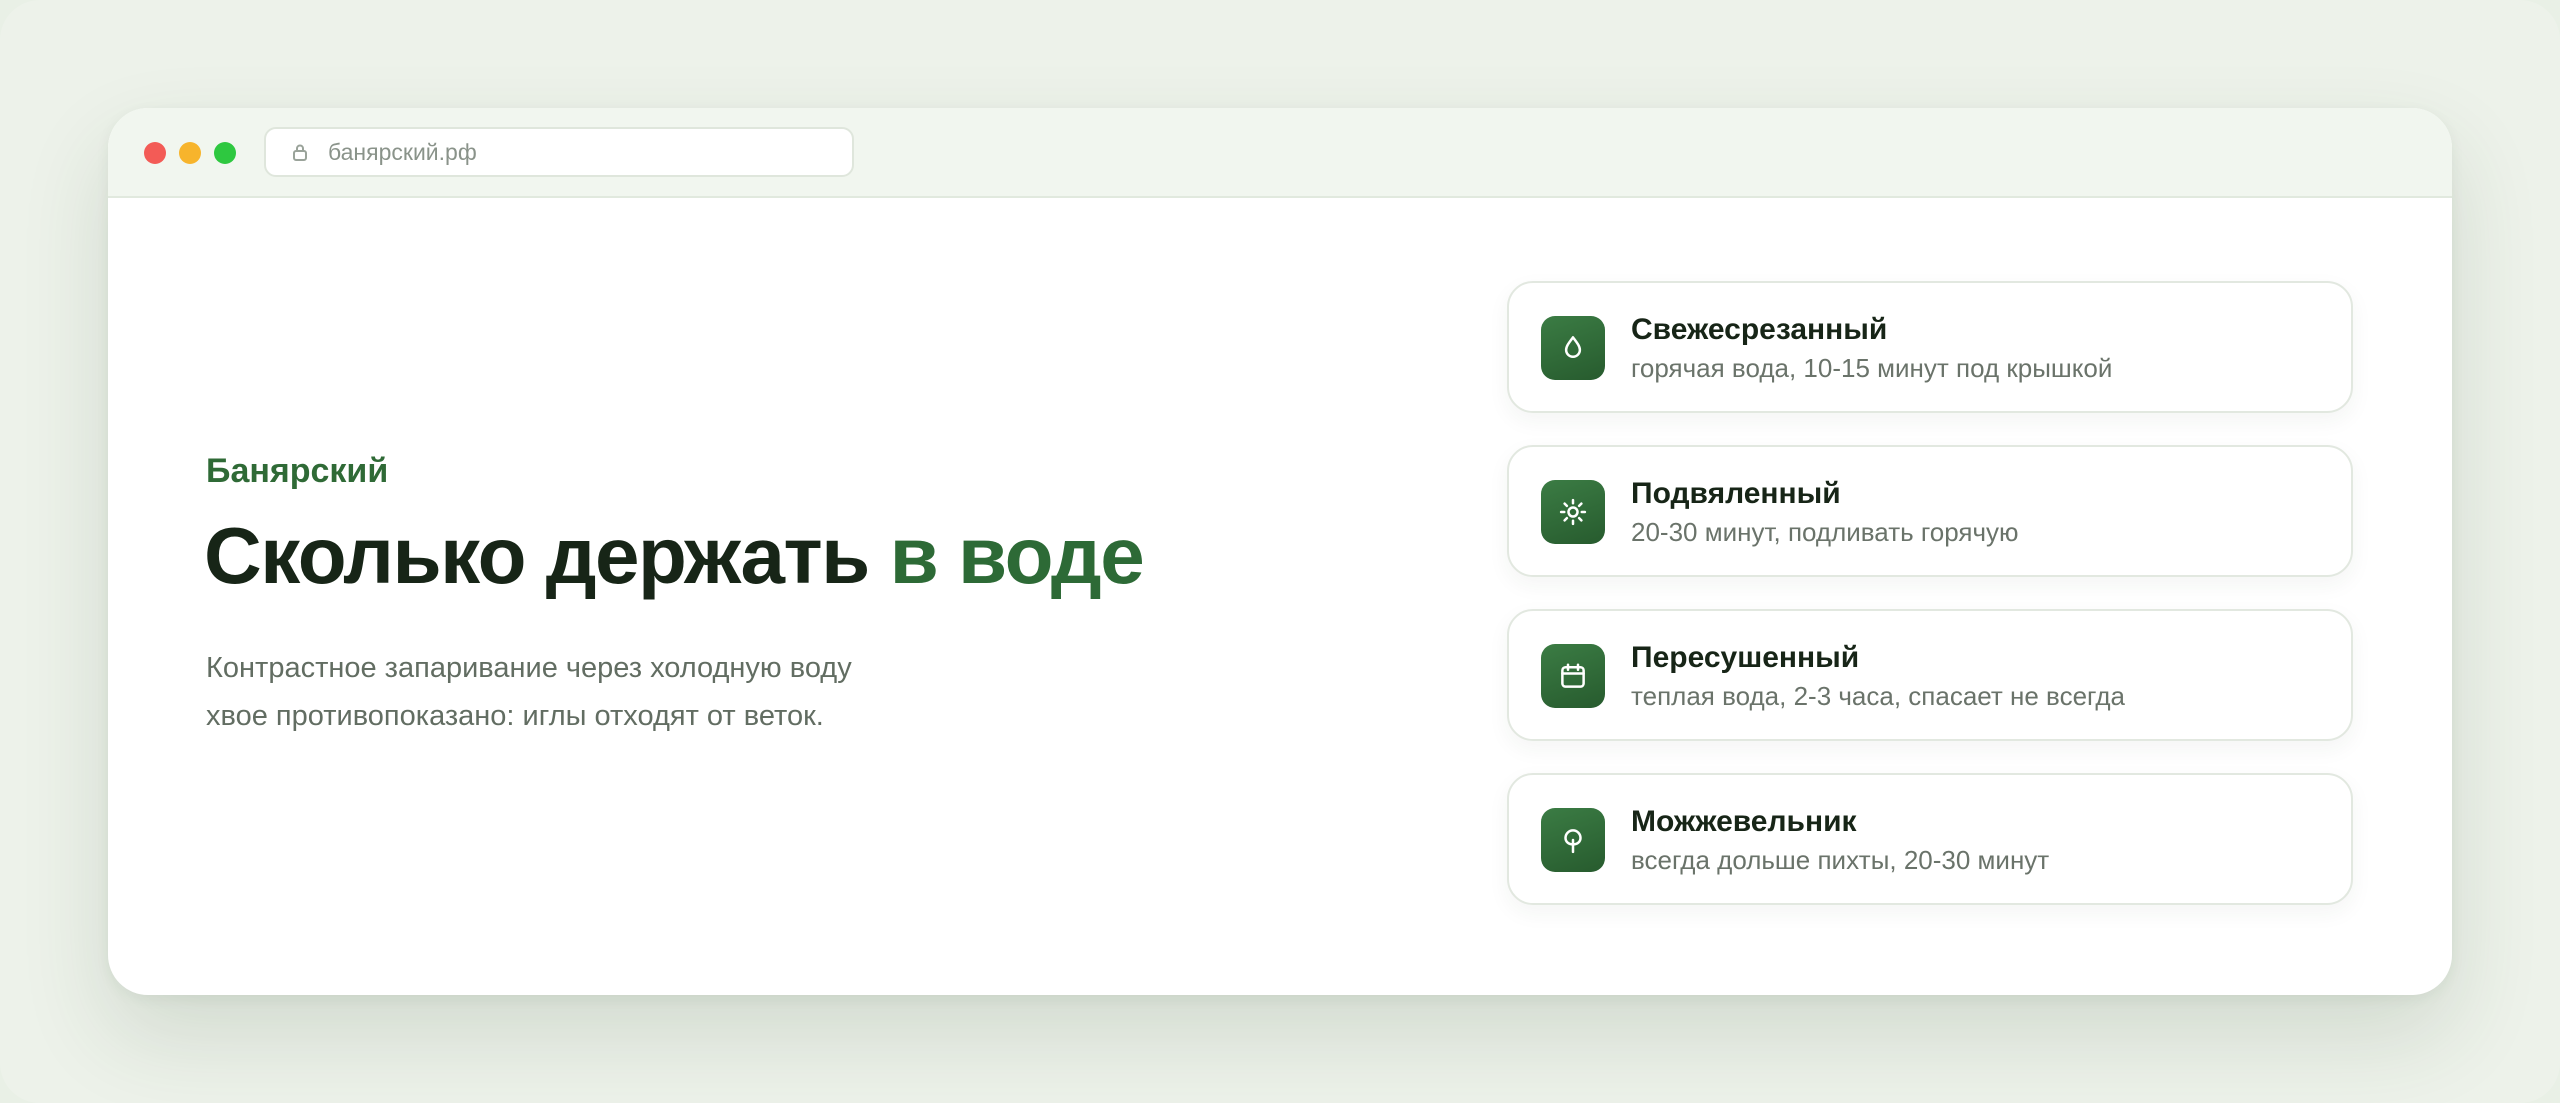 Image resolution: width=2560 pixels, height=1103 pixels. What do you see at coordinates (1840, 860) in the screenshot?
I see `card-subtitle: всегда дольше пихты, 20-30 минут` at bounding box center [1840, 860].